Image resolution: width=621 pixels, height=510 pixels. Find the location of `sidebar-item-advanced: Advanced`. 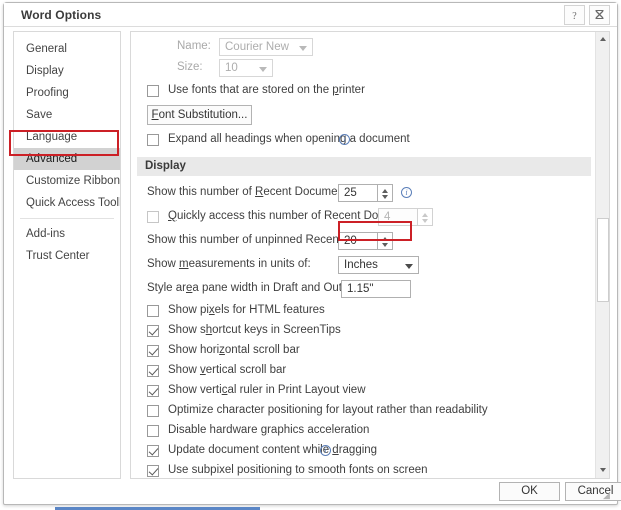

sidebar-item-advanced: Advanced is located at coordinates (67, 159).